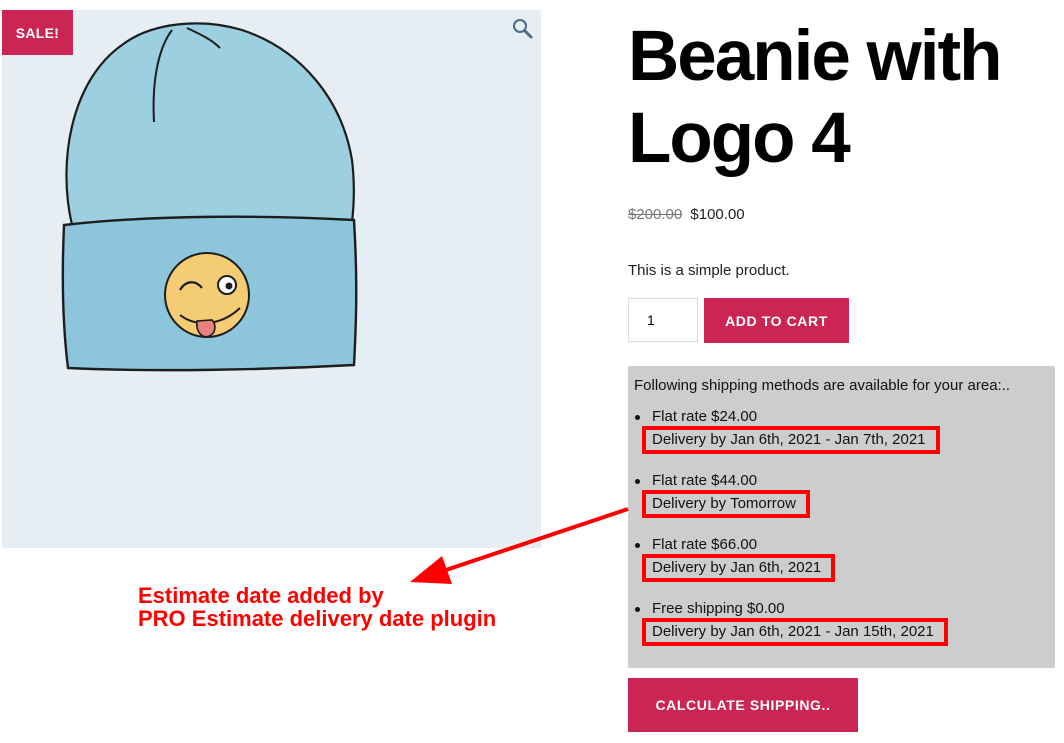 The height and width of the screenshot is (743, 1064). What do you see at coordinates (261, 595) in the screenshot?
I see `annotation-line1: Estimate date added by` at bounding box center [261, 595].